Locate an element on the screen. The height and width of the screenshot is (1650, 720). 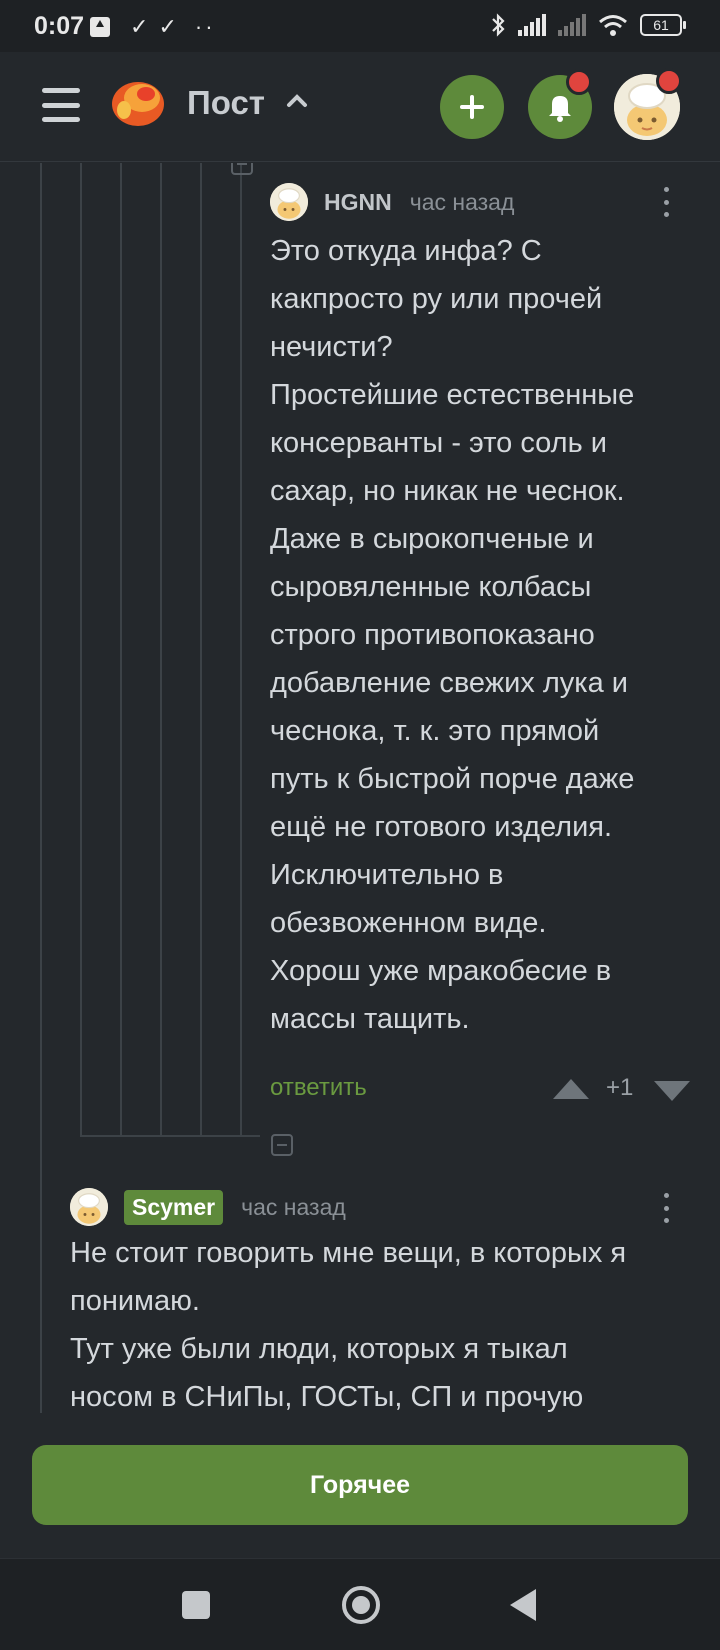
comment-header: Scymer час назад is located at coordinates (208, 1207).